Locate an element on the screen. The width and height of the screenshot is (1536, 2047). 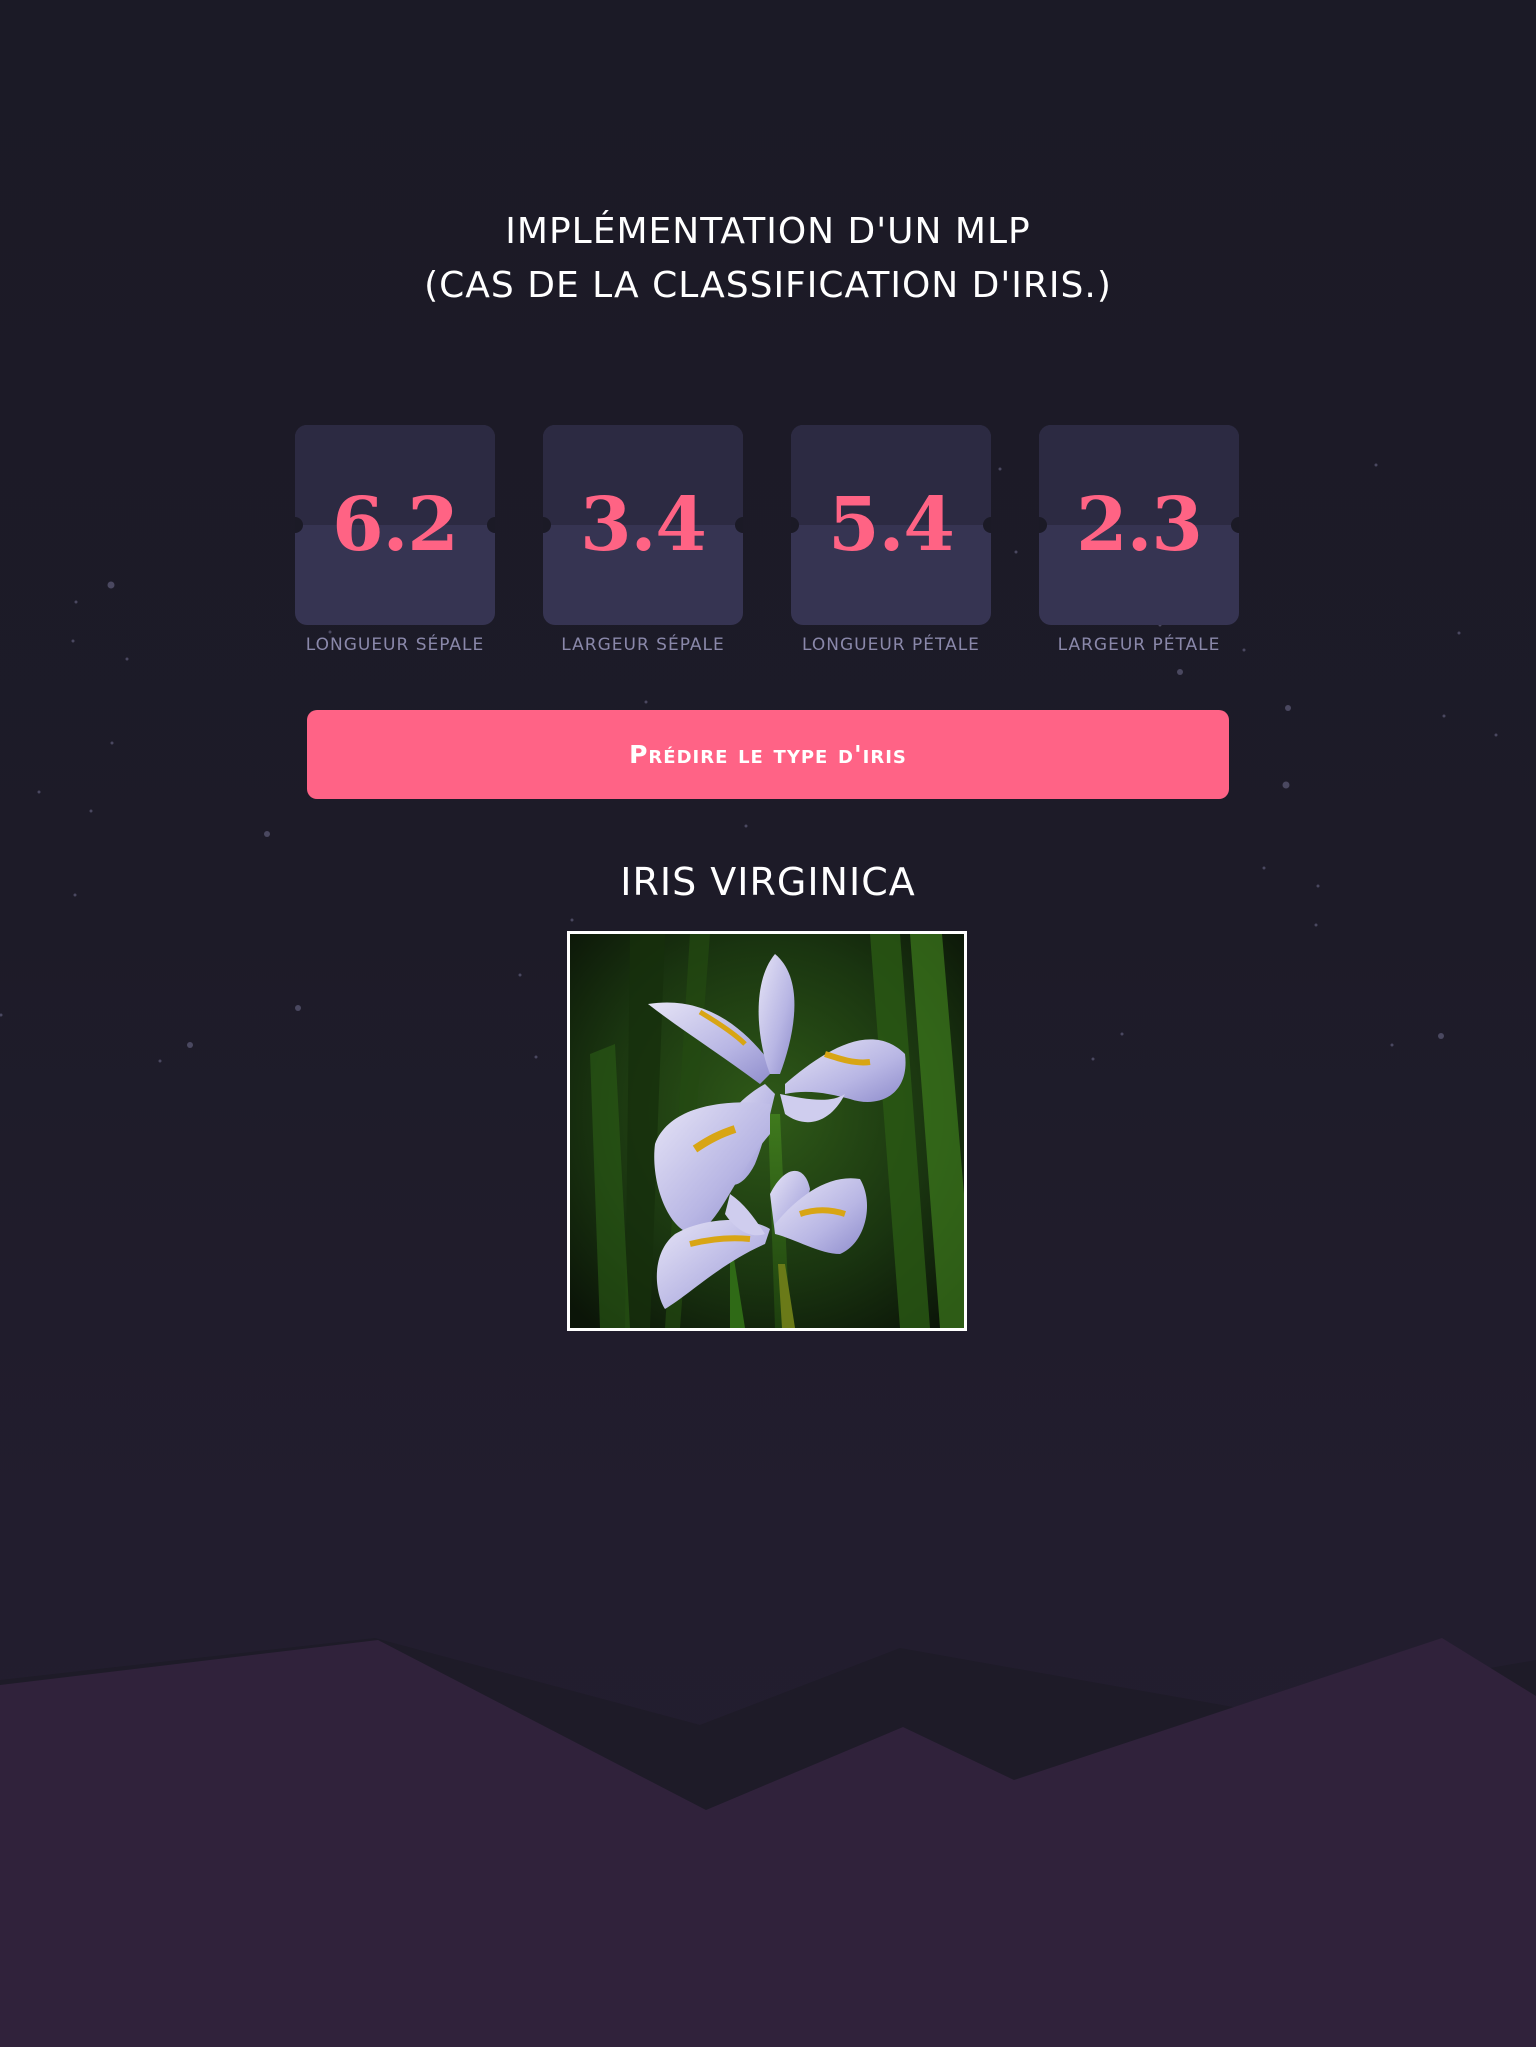
petal-width-counter: 2.3 is located at coordinates (1139, 525).